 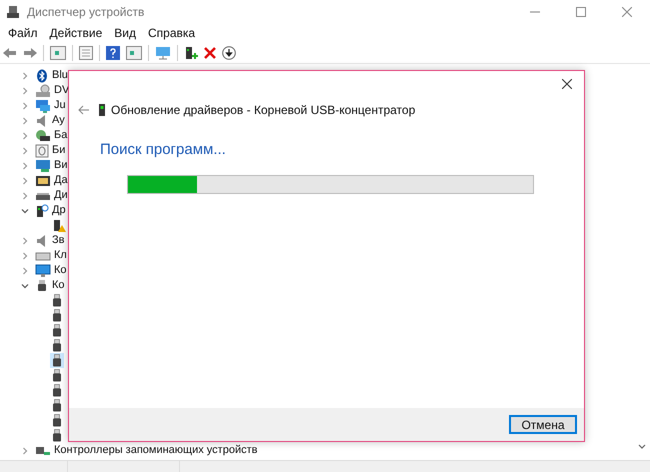 What do you see at coordinates (102, 110) in the screenshot?
I see `usb-device-icon` at bounding box center [102, 110].